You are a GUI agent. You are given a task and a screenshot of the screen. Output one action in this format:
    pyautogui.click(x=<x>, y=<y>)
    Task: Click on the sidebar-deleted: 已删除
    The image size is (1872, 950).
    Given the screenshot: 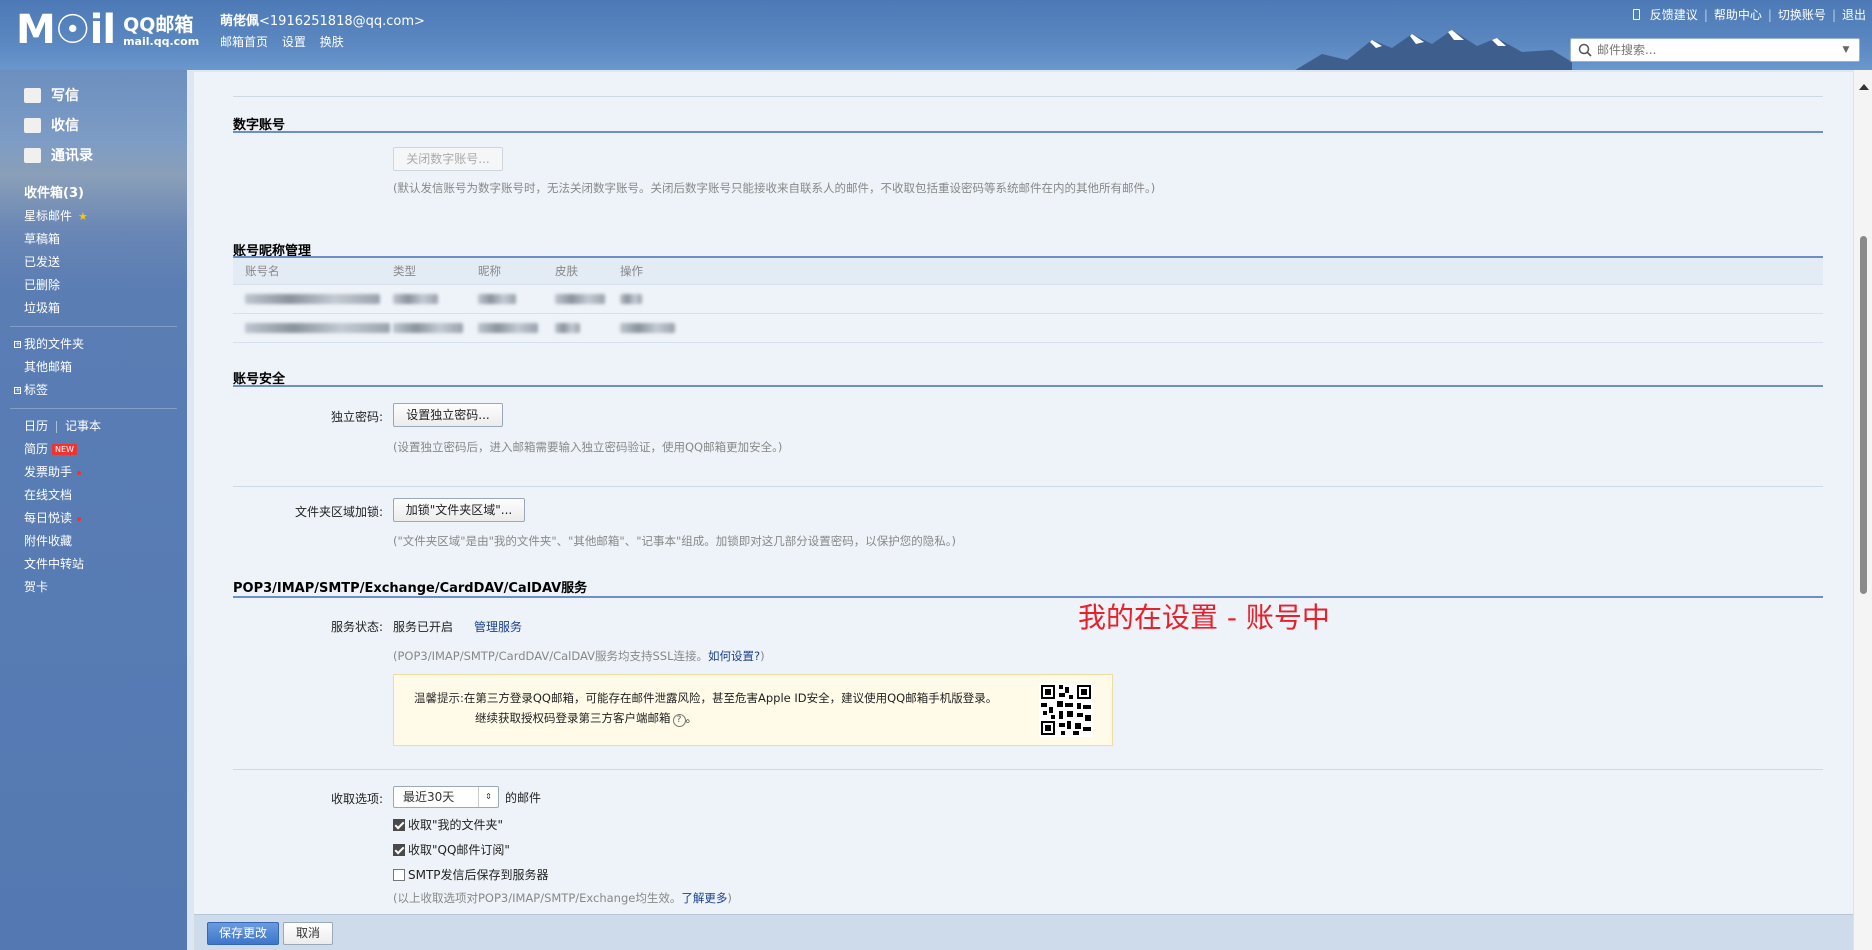 What is the action you would take?
    pyautogui.click(x=105, y=285)
    